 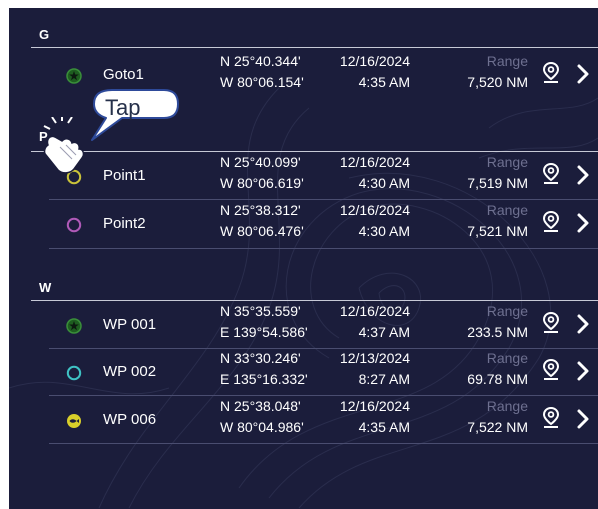 I want to click on range-value: 7,521 NM, so click(x=497, y=231).